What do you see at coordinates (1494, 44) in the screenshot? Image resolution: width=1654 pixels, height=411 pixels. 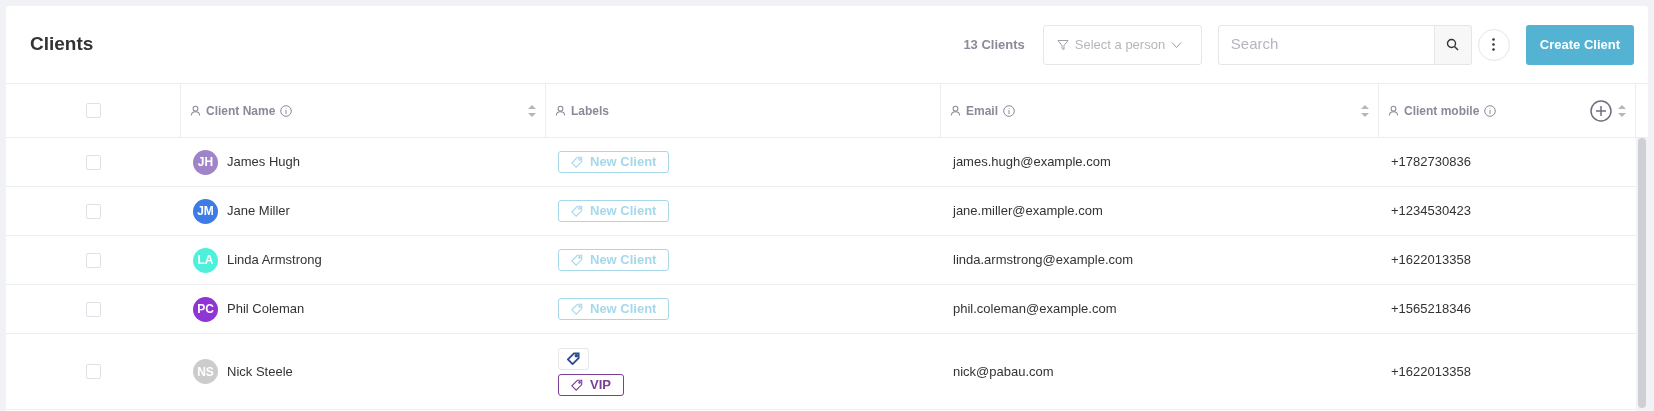 I see `more-icon` at bounding box center [1494, 44].